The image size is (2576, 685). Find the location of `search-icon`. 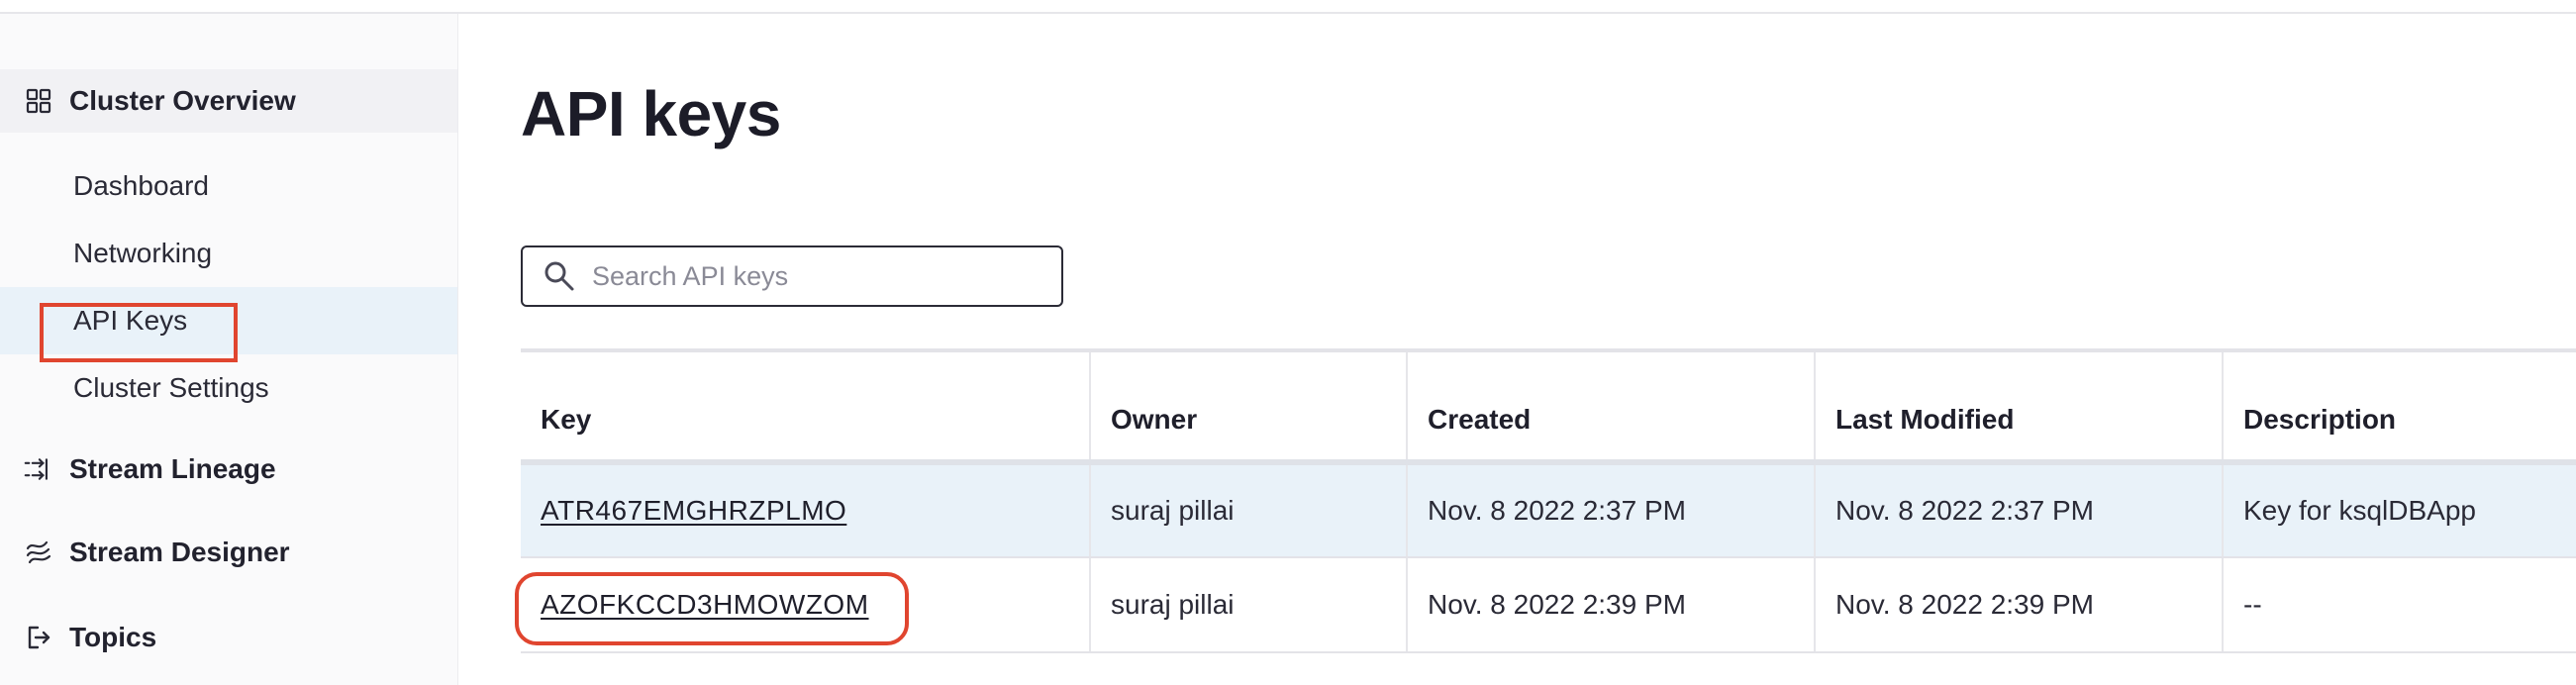

search-icon is located at coordinates (560, 276).